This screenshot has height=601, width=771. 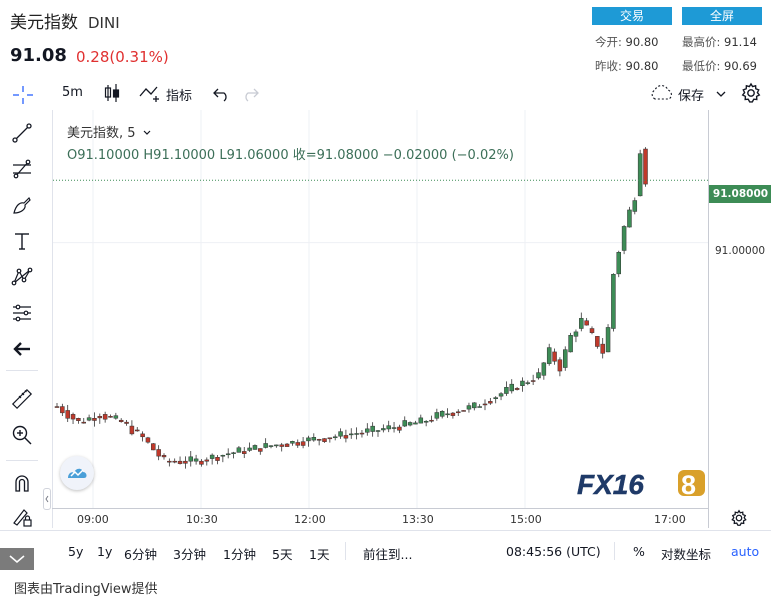 I want to click on settings-gear-icon, so click(x=751, y=93).